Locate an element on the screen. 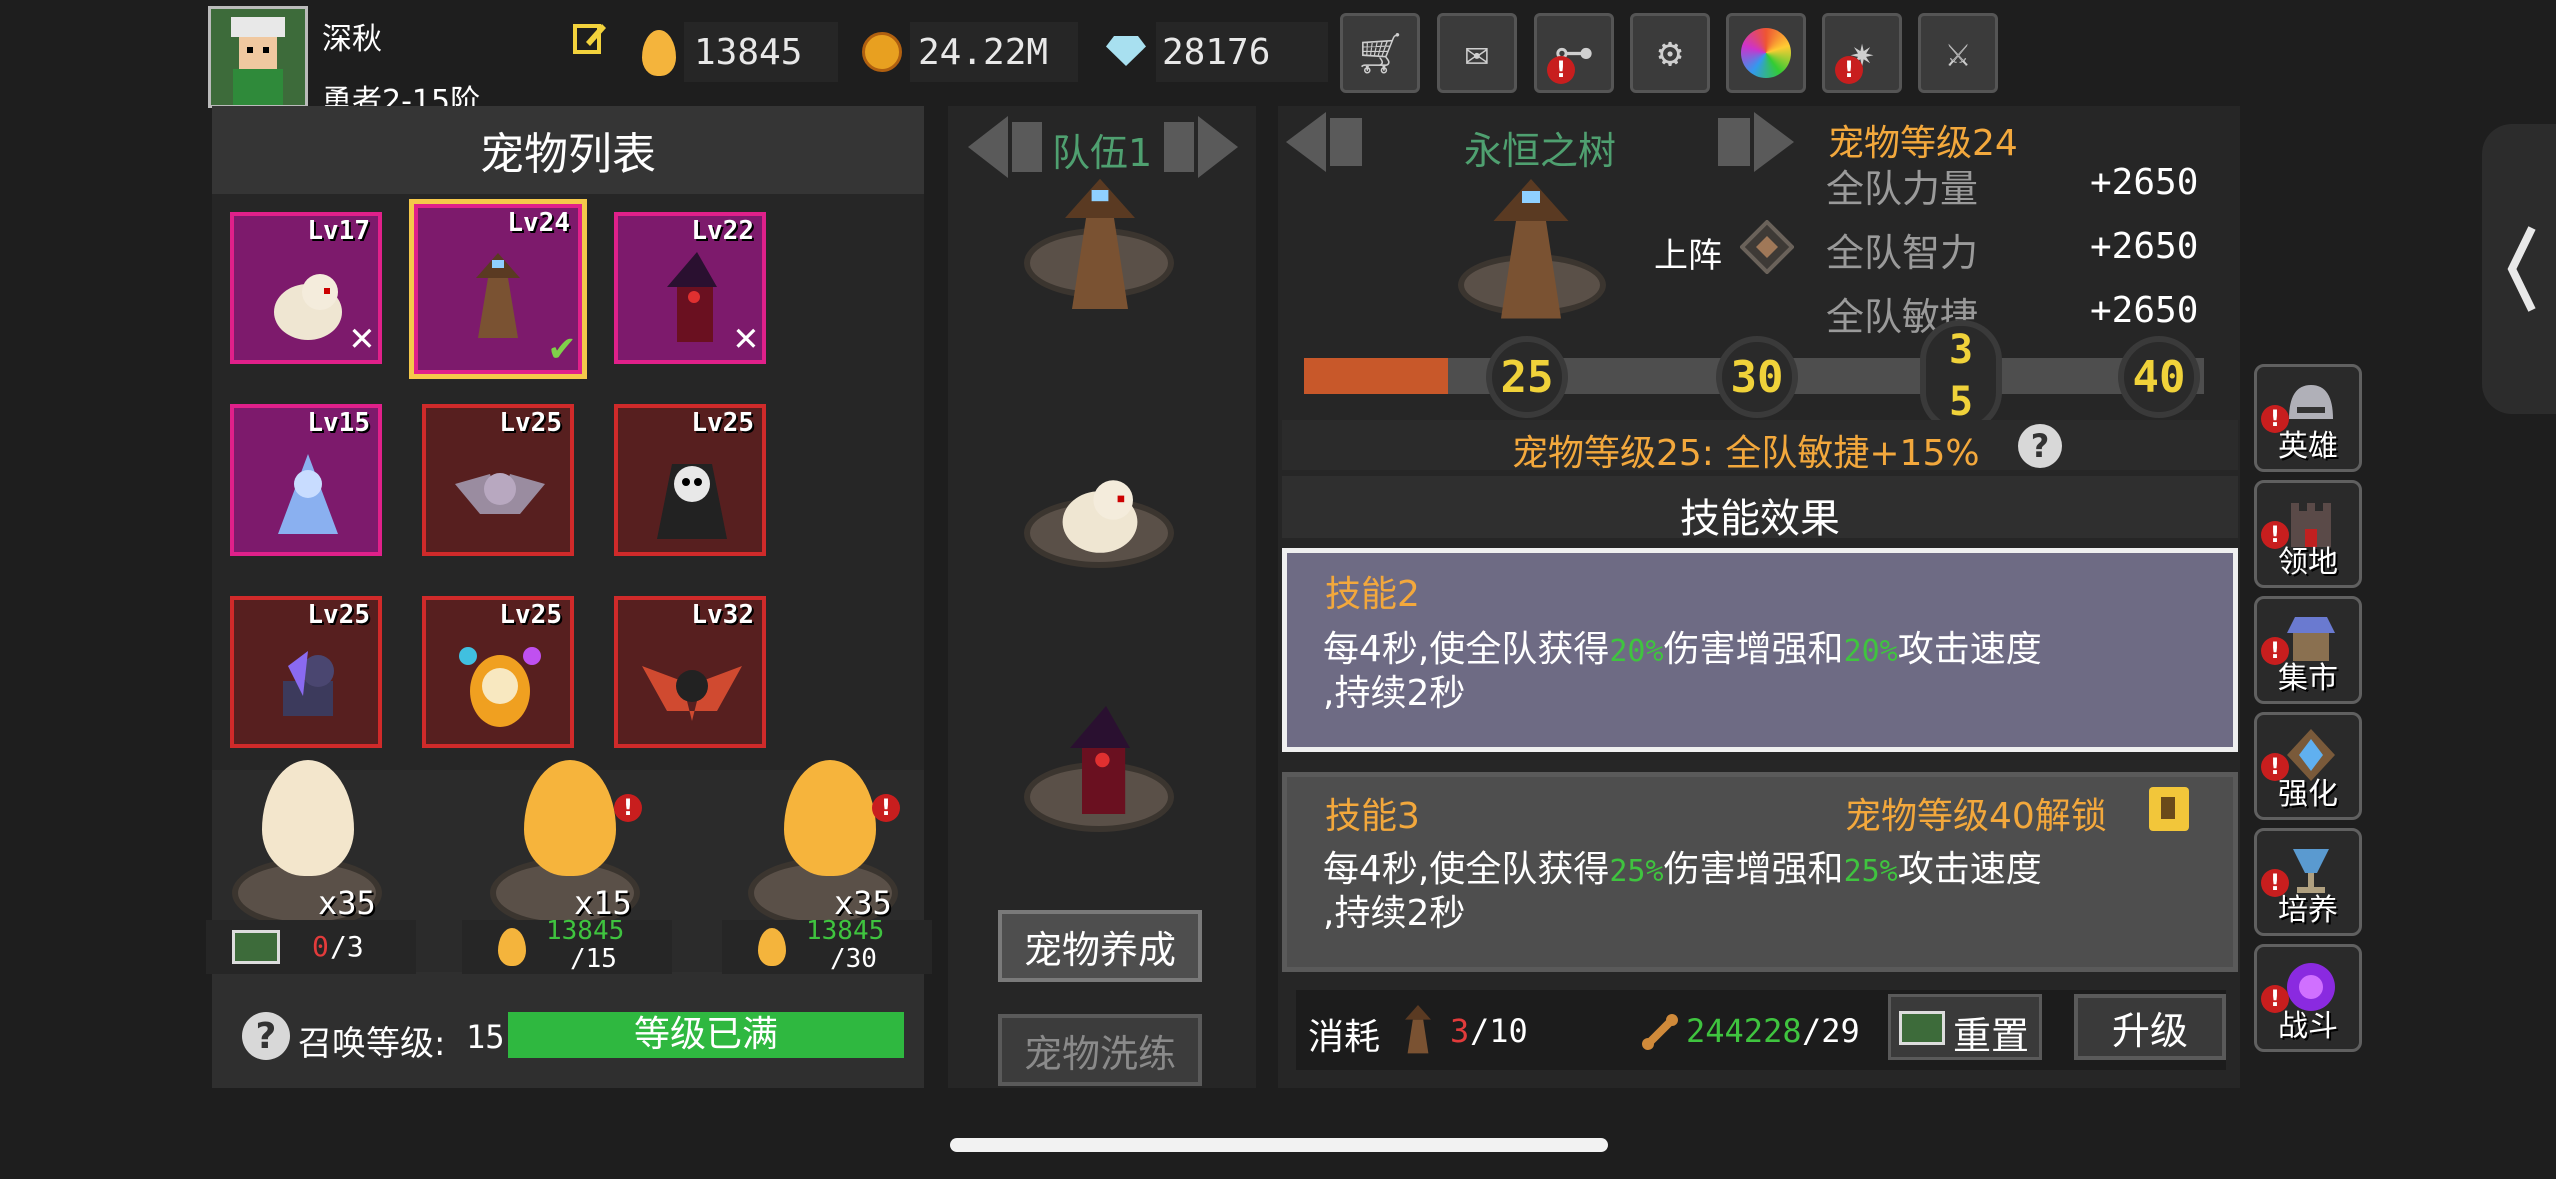 This screenshot has width=2556, height=1179. egg-summon-box: 13845 /30 is located at coordinates (827, 945).